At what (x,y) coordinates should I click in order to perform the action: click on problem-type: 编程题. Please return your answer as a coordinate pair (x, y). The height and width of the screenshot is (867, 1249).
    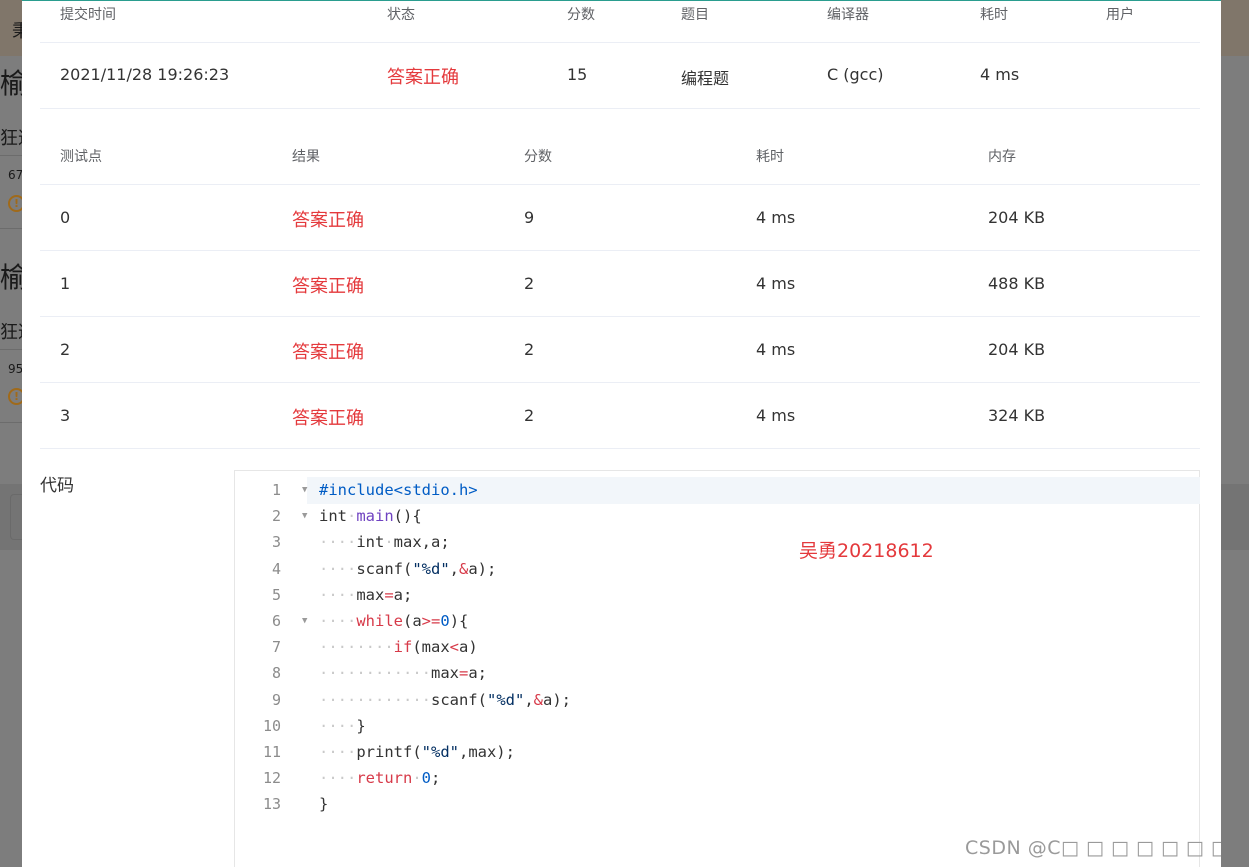
    Looking at the image, I should click on (705, 77).